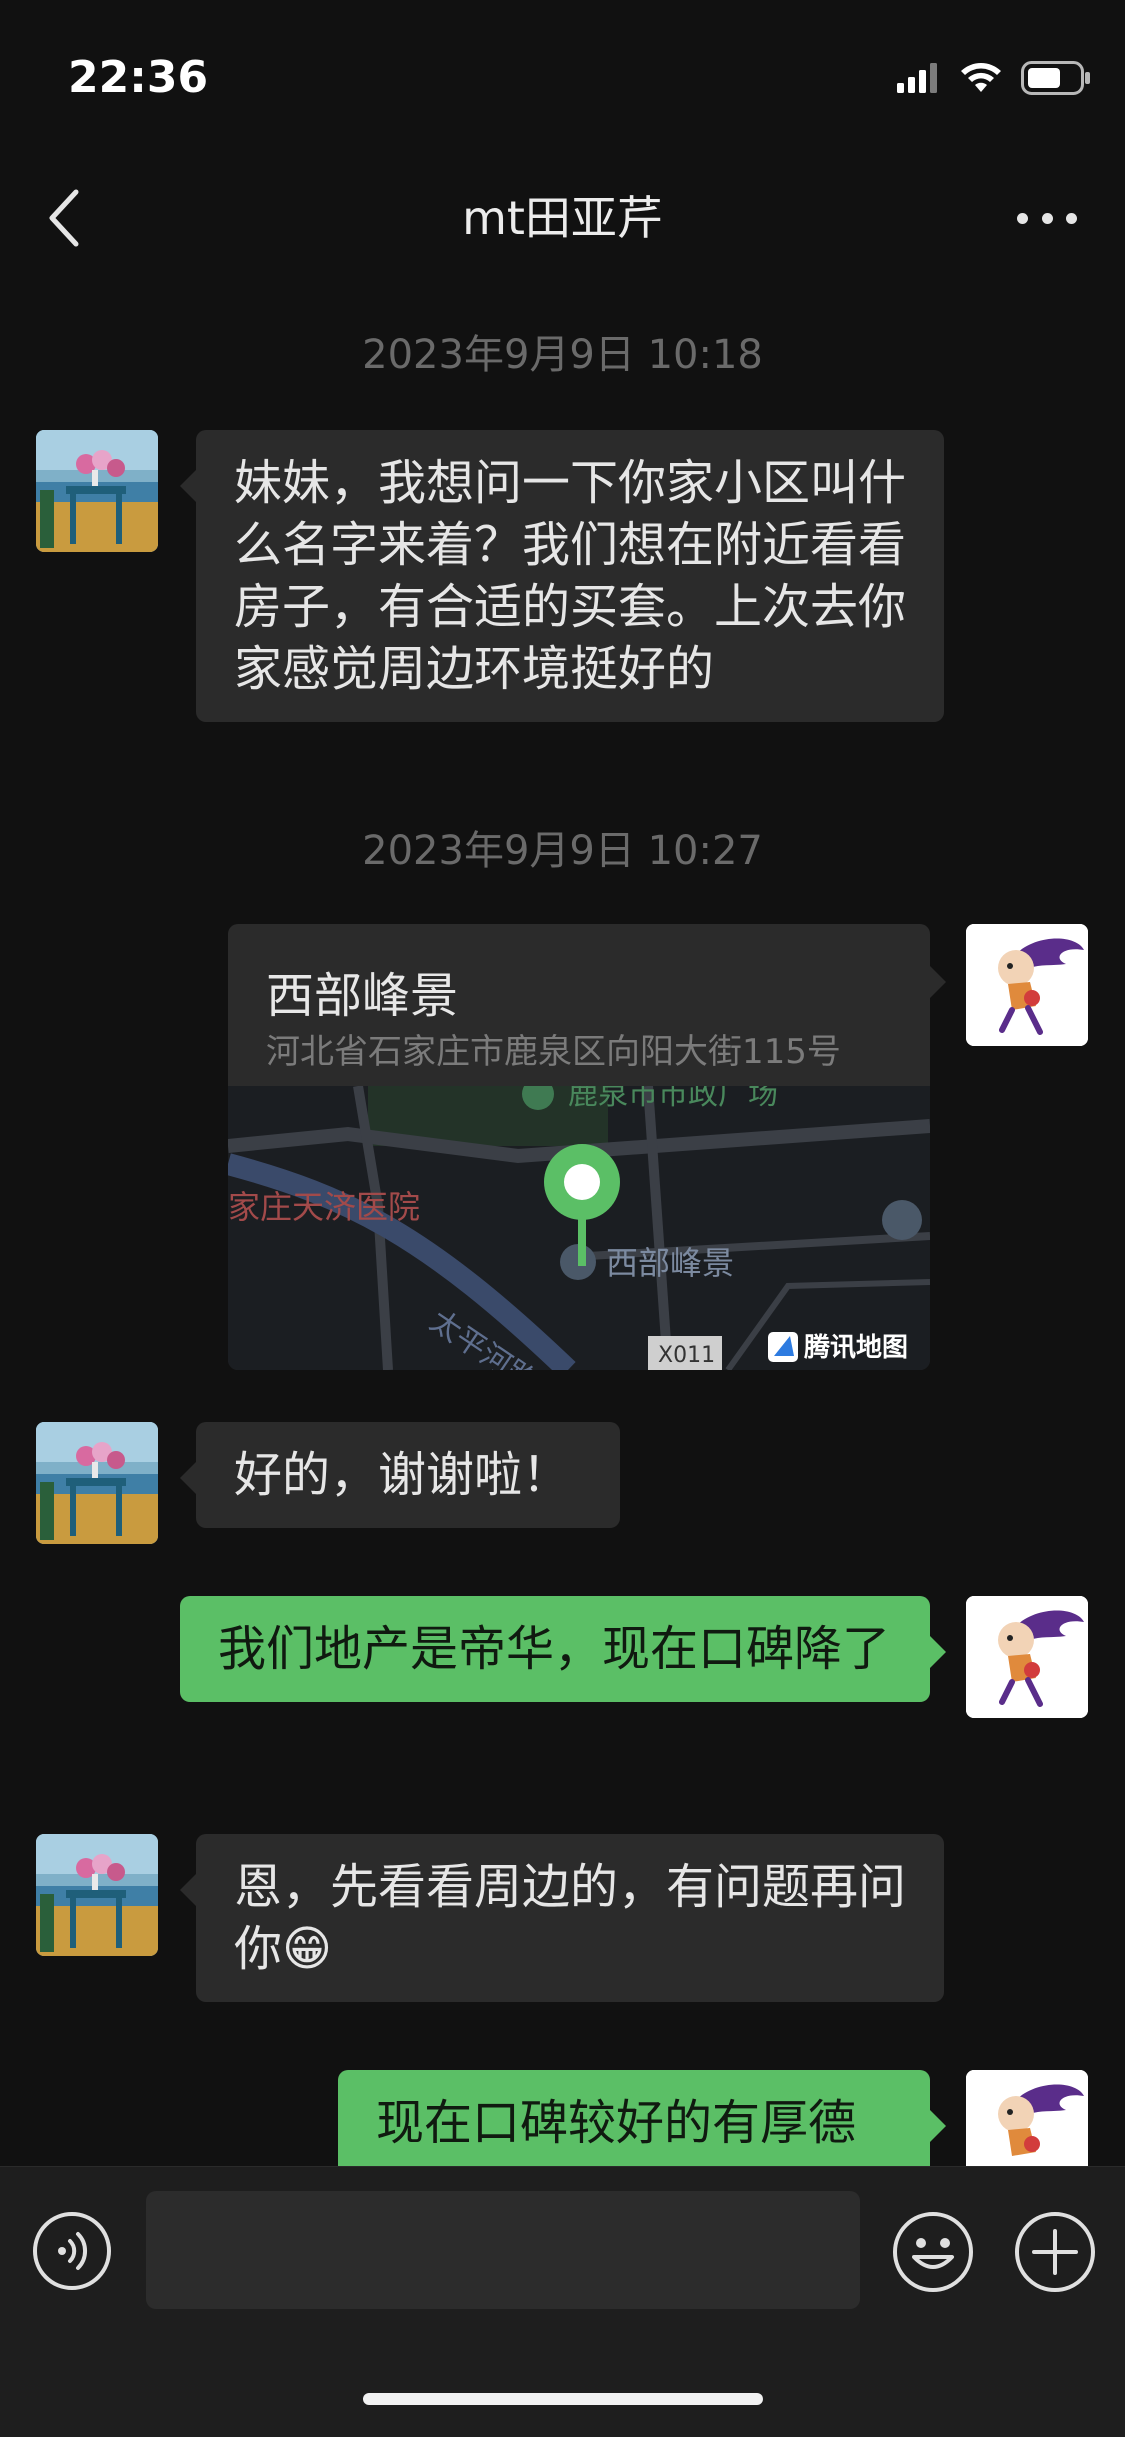 Image resolution: width=1125 pixels, height=2437 pixels. I want to click on emoji-icon, so click(933, 2252).